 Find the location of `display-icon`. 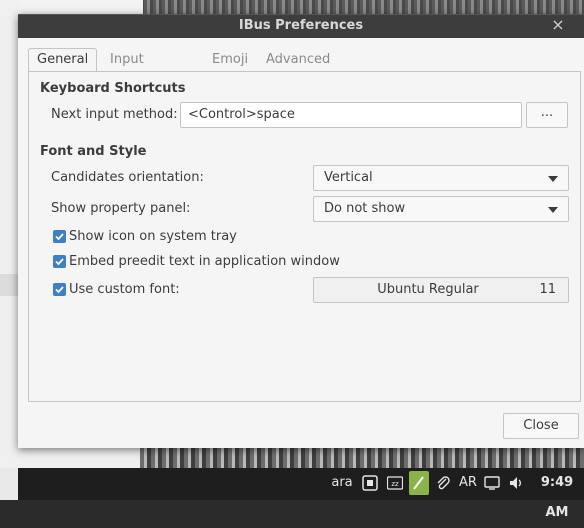

display-icon is located at coordinates (492, 483).